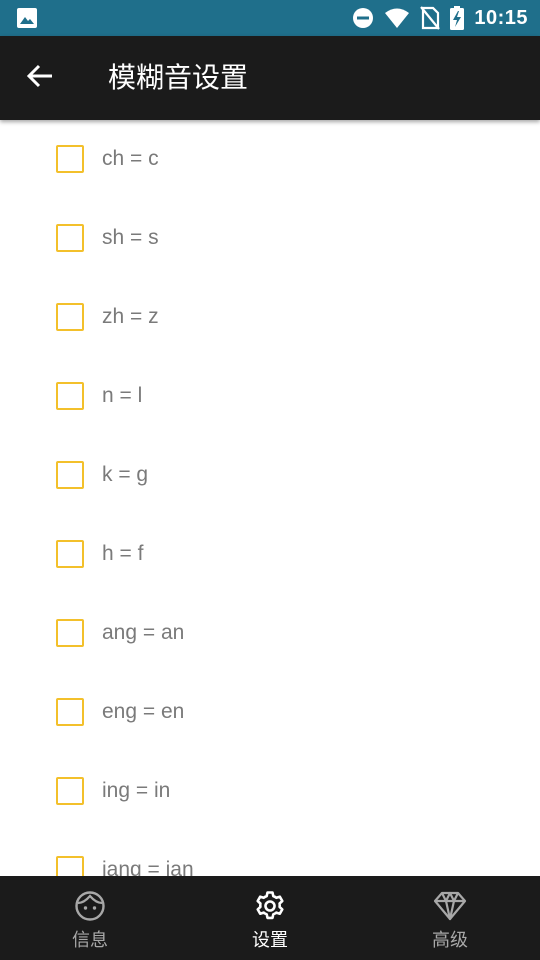  I want to click on diamond-icon, so click(450, 906).